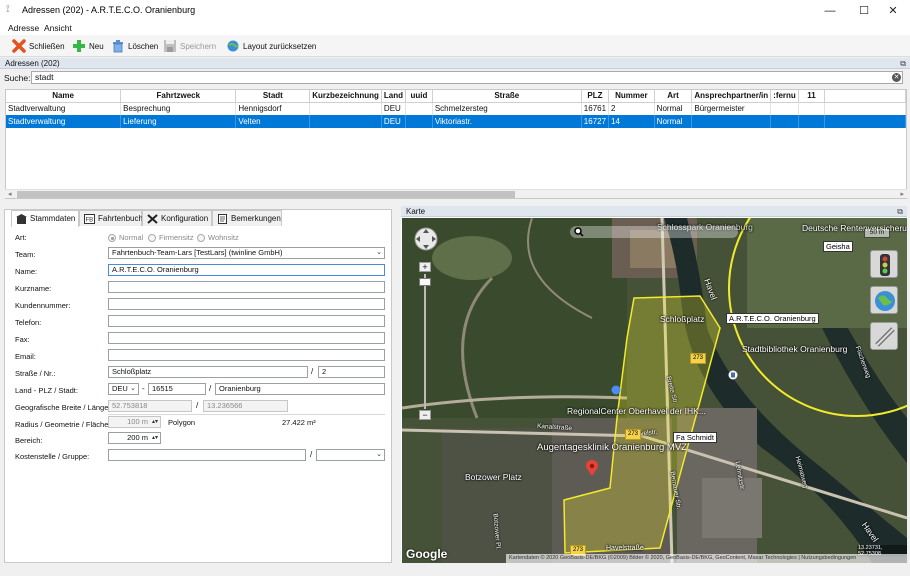 The image size is (910, 576). I want to click on menu-adresse: Adresse, so click(23, 28).